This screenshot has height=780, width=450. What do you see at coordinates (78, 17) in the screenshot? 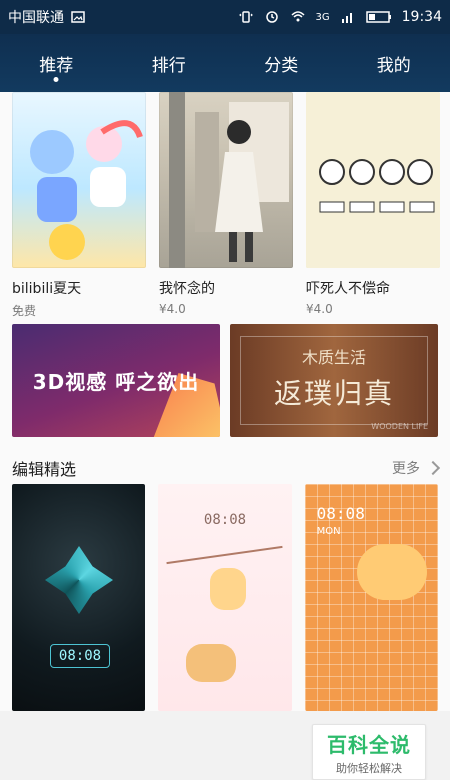
I see `image-icon` at bounding box center [78, 17].